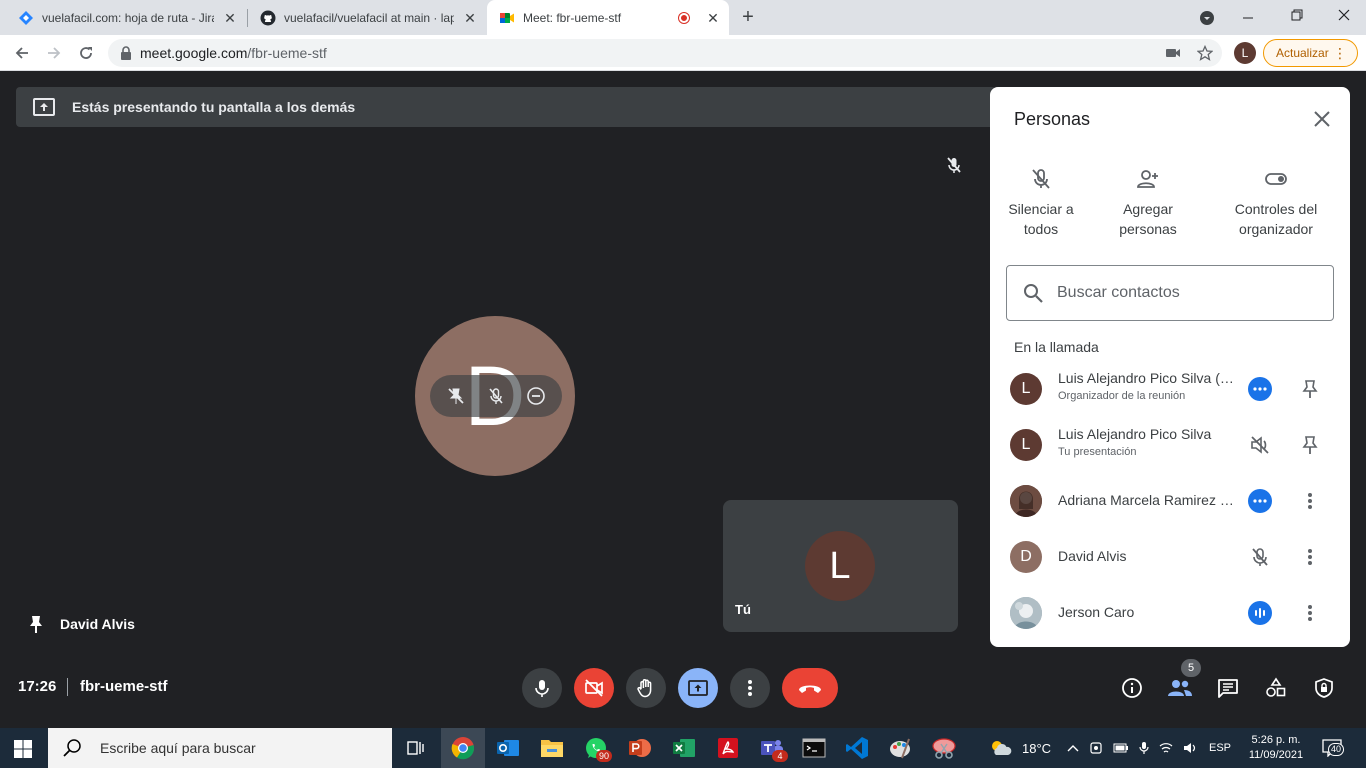  Describe the element at coordinates (900, 748) in the screenshot. I see `paint-icon` at that location.